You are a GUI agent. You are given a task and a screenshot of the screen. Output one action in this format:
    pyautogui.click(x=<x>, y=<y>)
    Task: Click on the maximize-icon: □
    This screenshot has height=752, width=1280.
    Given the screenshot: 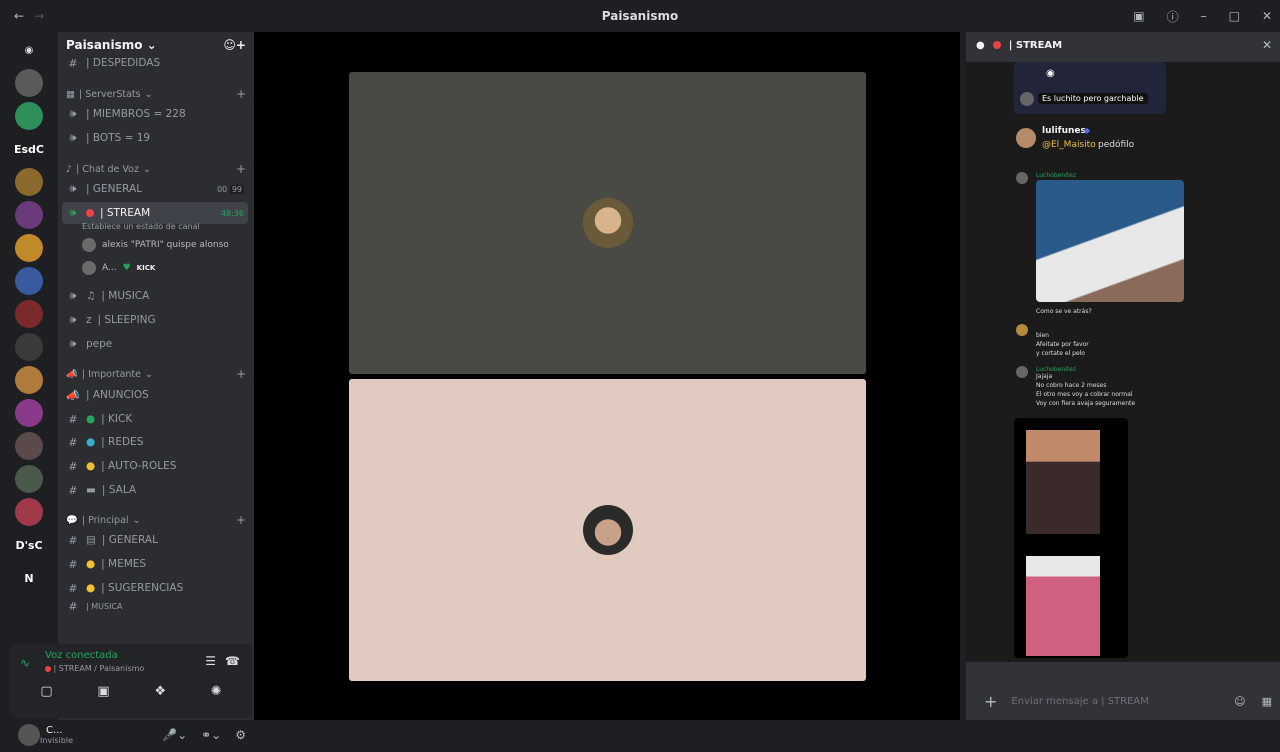 What is the action you would take?
    pyautogui.click(x=1234, y=16)
    